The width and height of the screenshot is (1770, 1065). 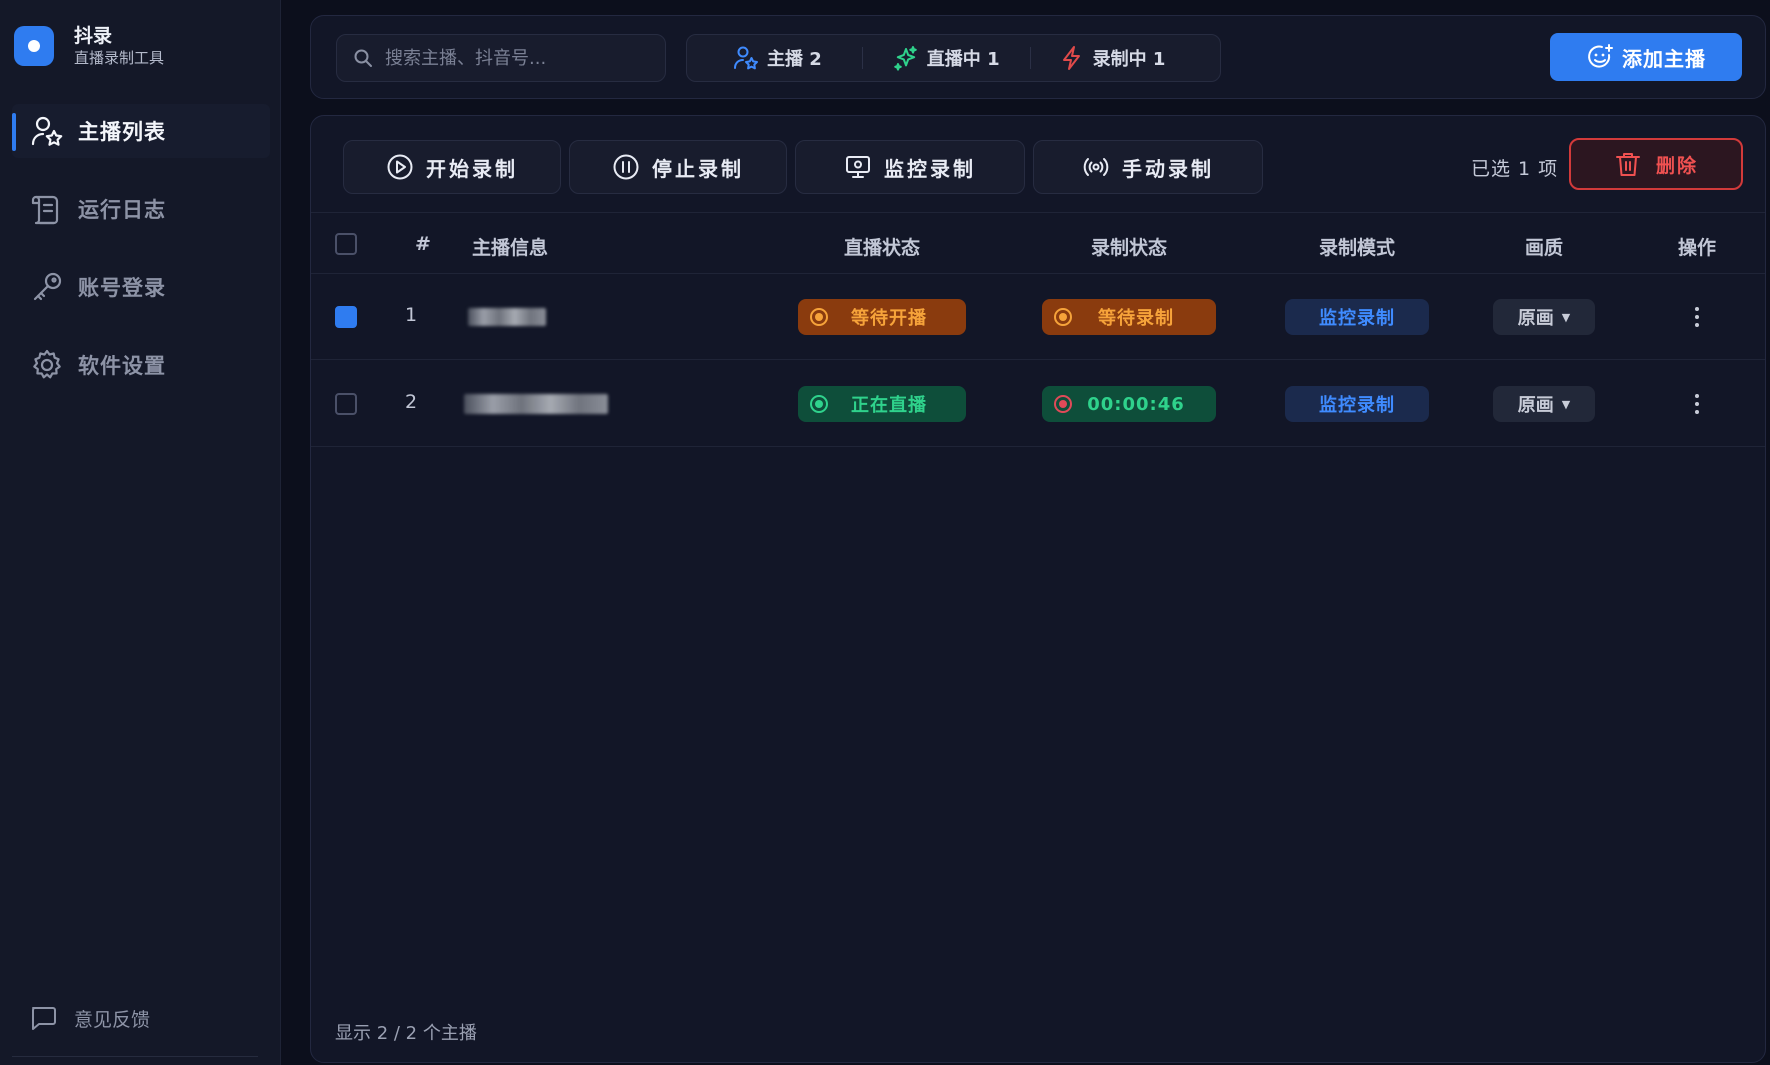 I want to click on broadcast-icon, so click(x=1096, y=167).